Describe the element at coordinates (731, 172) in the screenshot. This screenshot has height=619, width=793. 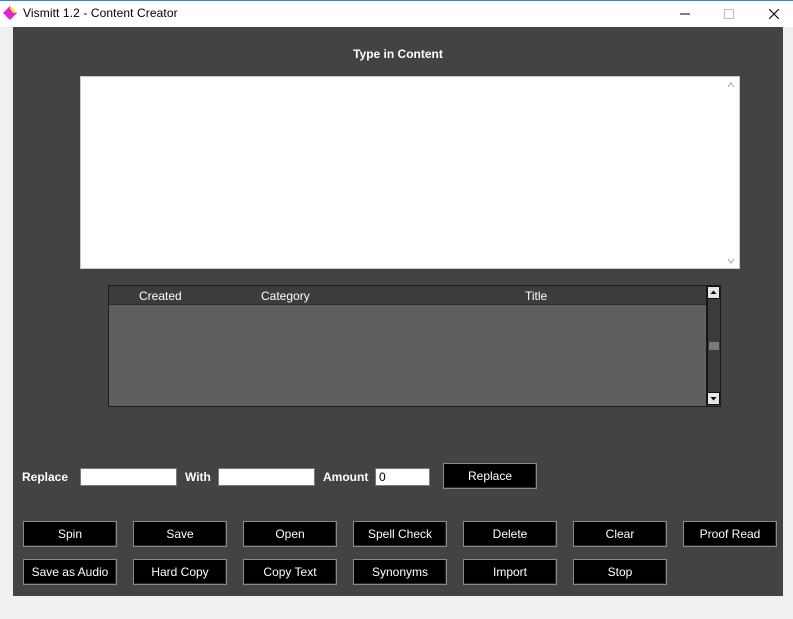
I see `content-scrollbar` at that location.